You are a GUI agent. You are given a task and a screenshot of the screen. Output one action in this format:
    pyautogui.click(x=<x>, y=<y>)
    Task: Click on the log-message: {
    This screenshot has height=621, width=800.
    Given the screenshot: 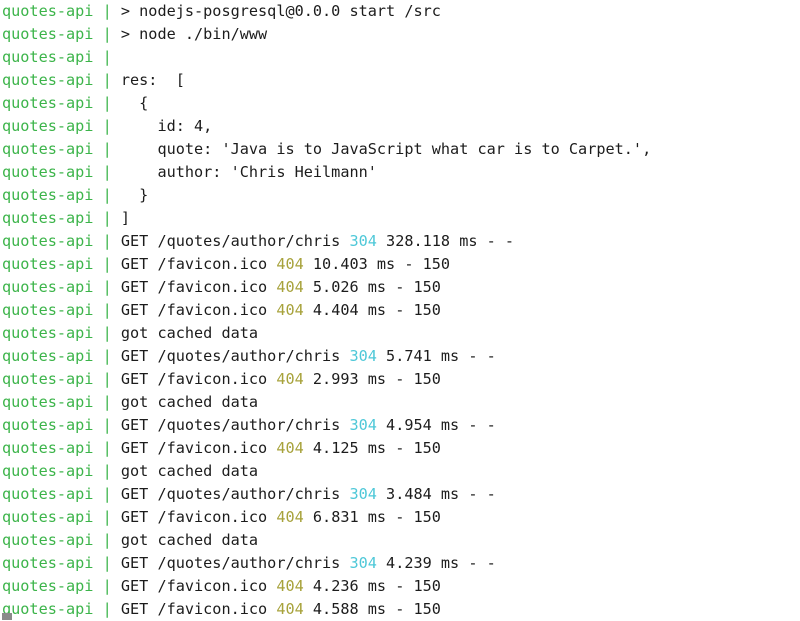 What is the action you would take?
    pyautogui.click(x=134, y=103)
    